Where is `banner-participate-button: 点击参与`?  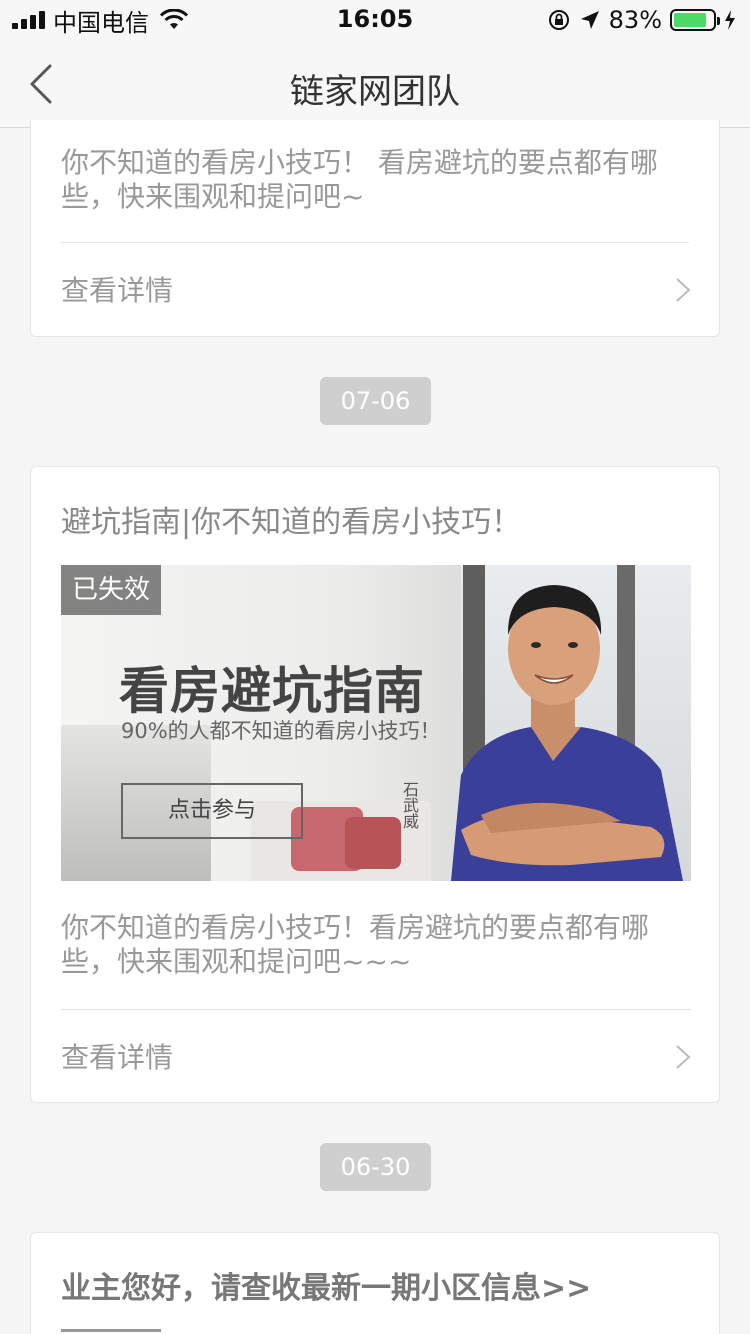 banner-participate-button: 点击参与 is located at coordinates (212, 811).